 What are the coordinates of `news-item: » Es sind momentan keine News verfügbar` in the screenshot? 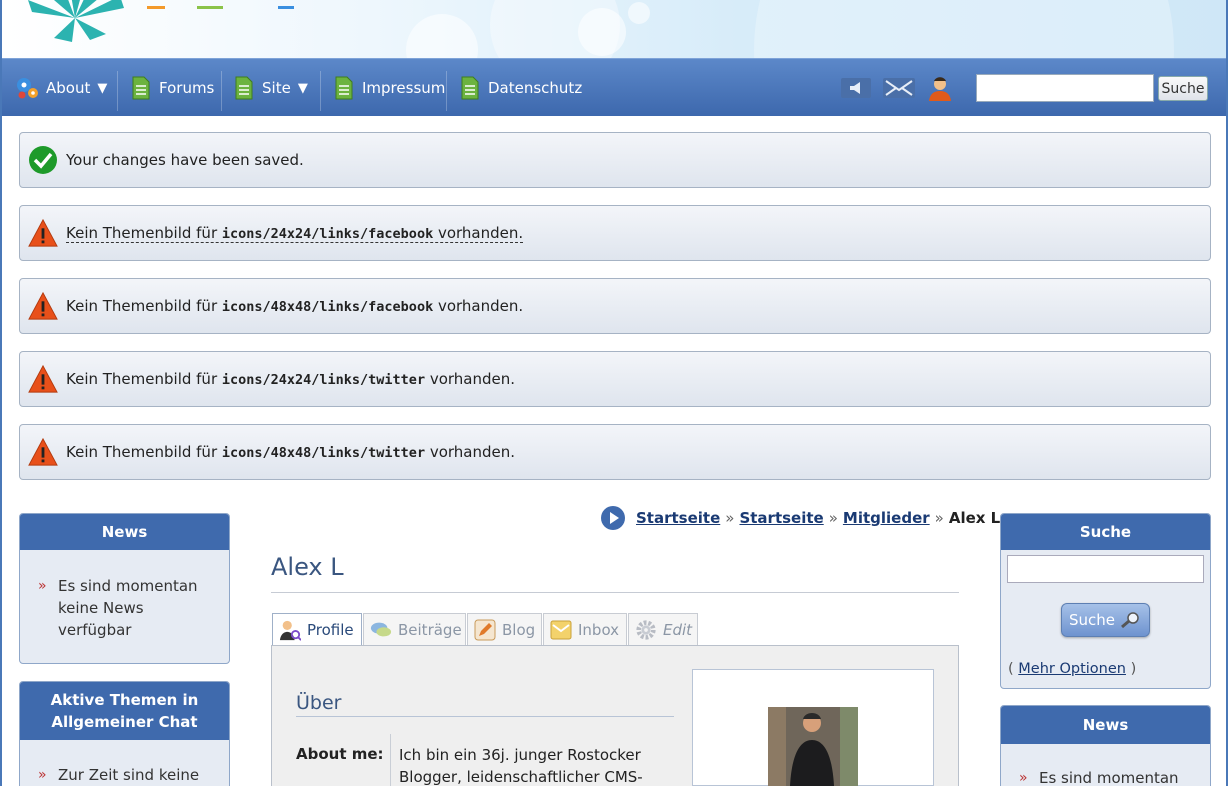 It's located at (124, 608).